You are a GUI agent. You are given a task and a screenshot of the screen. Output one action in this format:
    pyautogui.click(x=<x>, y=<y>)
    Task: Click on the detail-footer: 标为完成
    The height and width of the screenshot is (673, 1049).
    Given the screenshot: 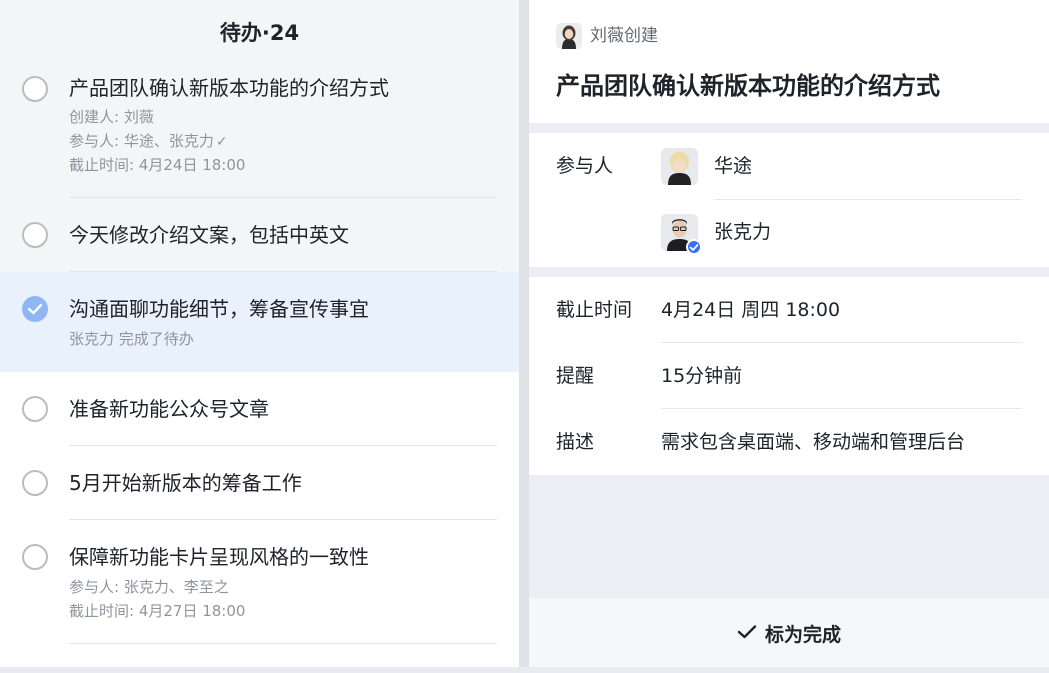 What is the action you would take?
    pyautogui.click(x=789, y=632)
    